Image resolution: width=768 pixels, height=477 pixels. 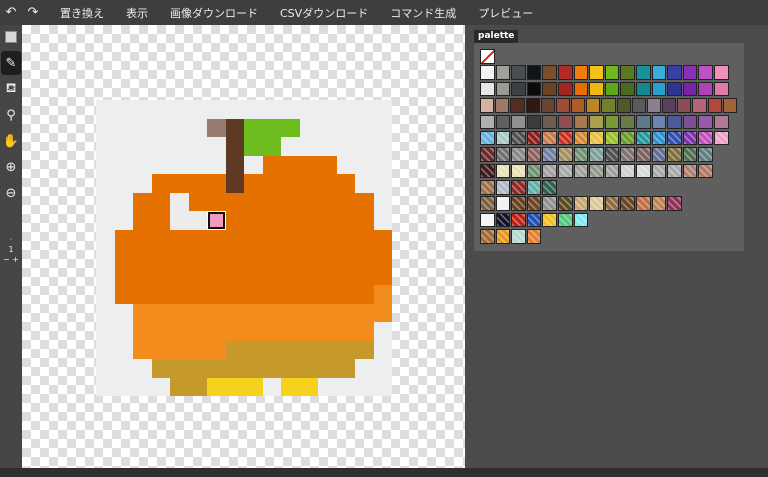 I want to click on menu-generate-command: コマンド生成, so click(x=423, y=13).